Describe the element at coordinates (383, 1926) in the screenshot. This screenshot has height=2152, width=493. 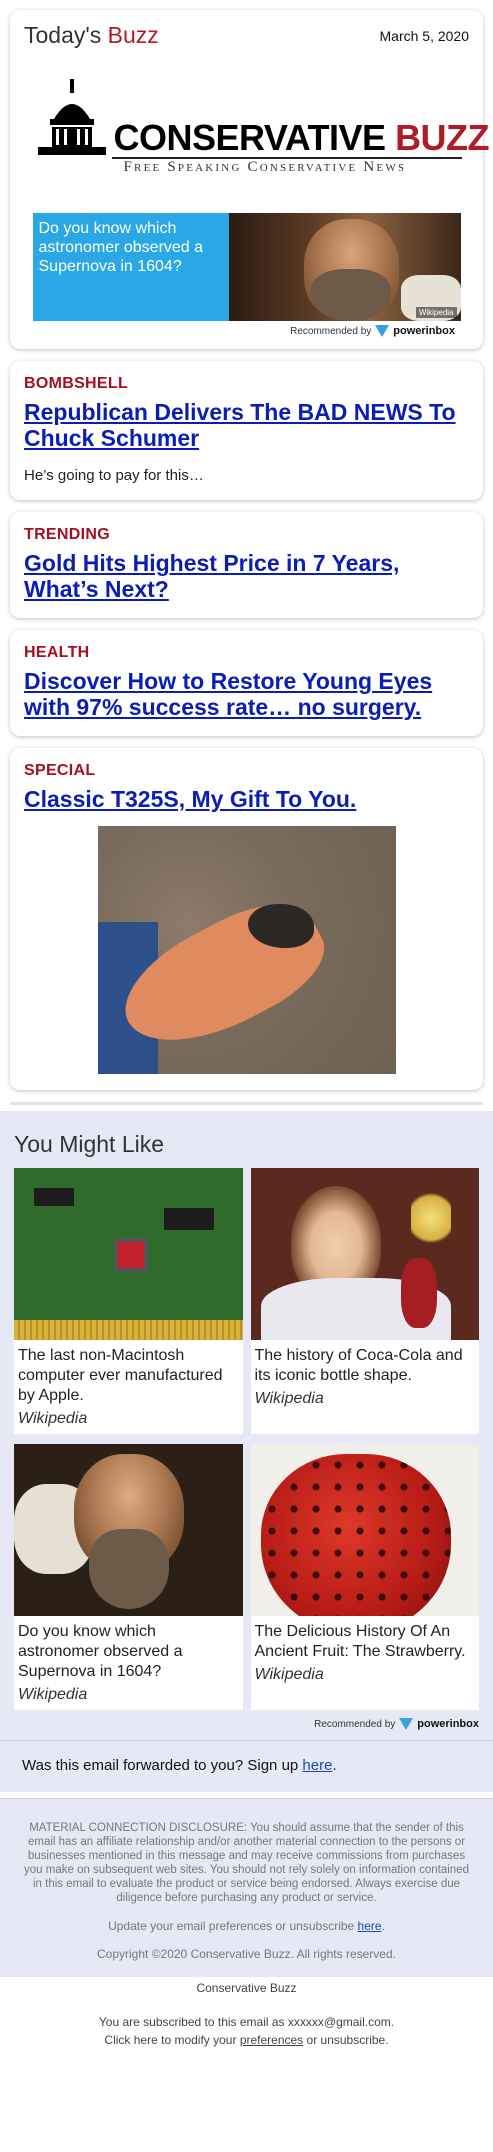
I see `update-end: .` at that location.